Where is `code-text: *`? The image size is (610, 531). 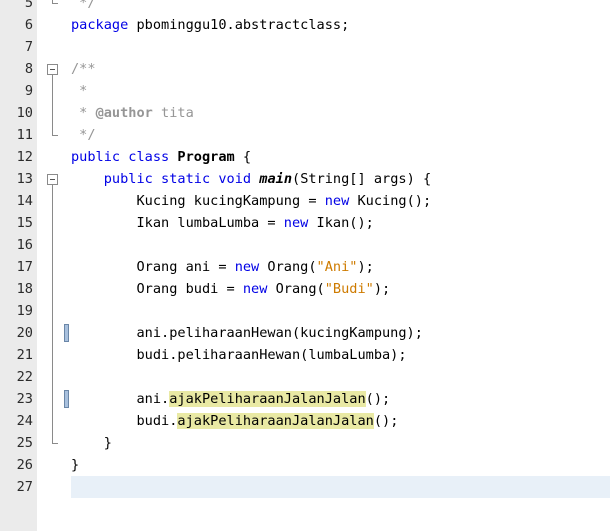
code-text: * is located at coordinates (79, 91).